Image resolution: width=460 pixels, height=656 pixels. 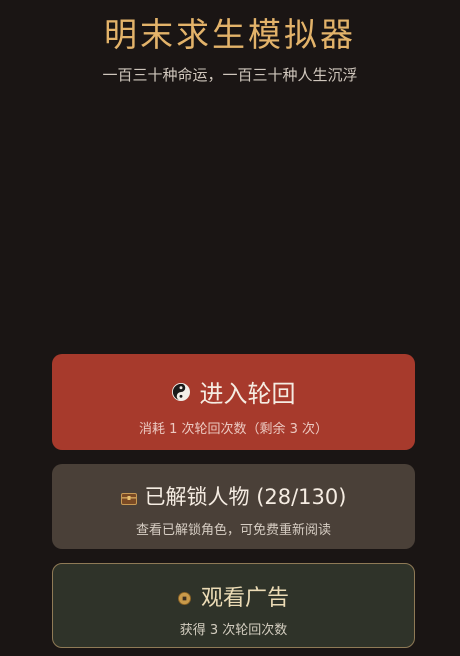 What do you see at coordinates (247, 394) in the screenshot?
I see `enter-reincarnation-label: 进入轮回` at bounding box center [247, 394].